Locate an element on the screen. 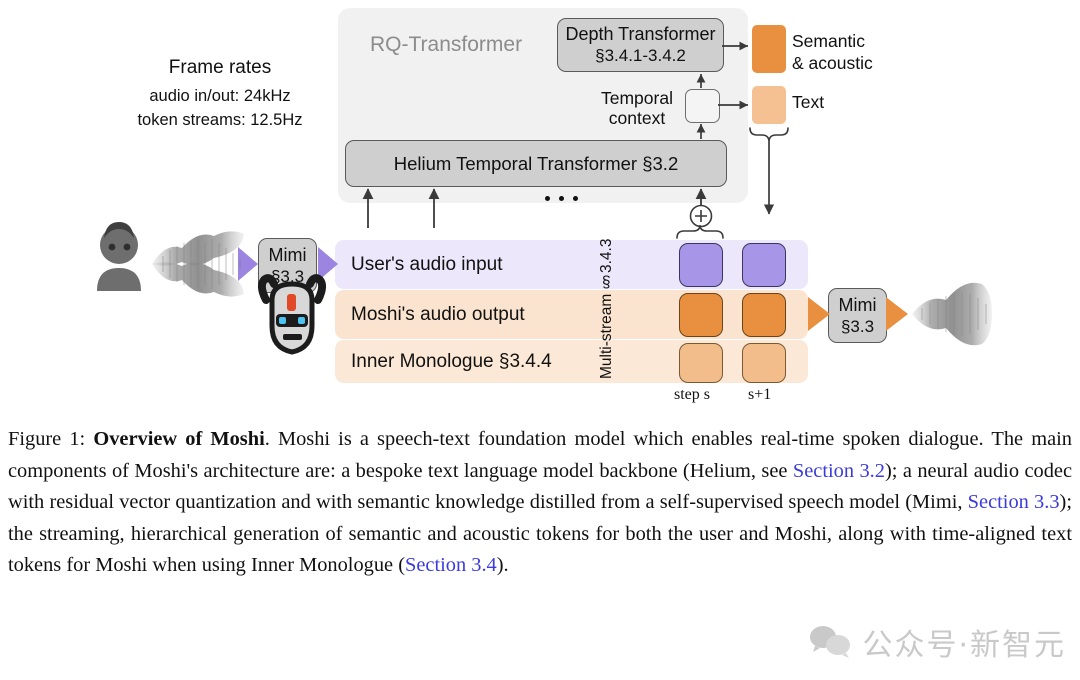 This screenshot has width=1080, height=680. step-label-current: step s is located at coordinates (692, 394).